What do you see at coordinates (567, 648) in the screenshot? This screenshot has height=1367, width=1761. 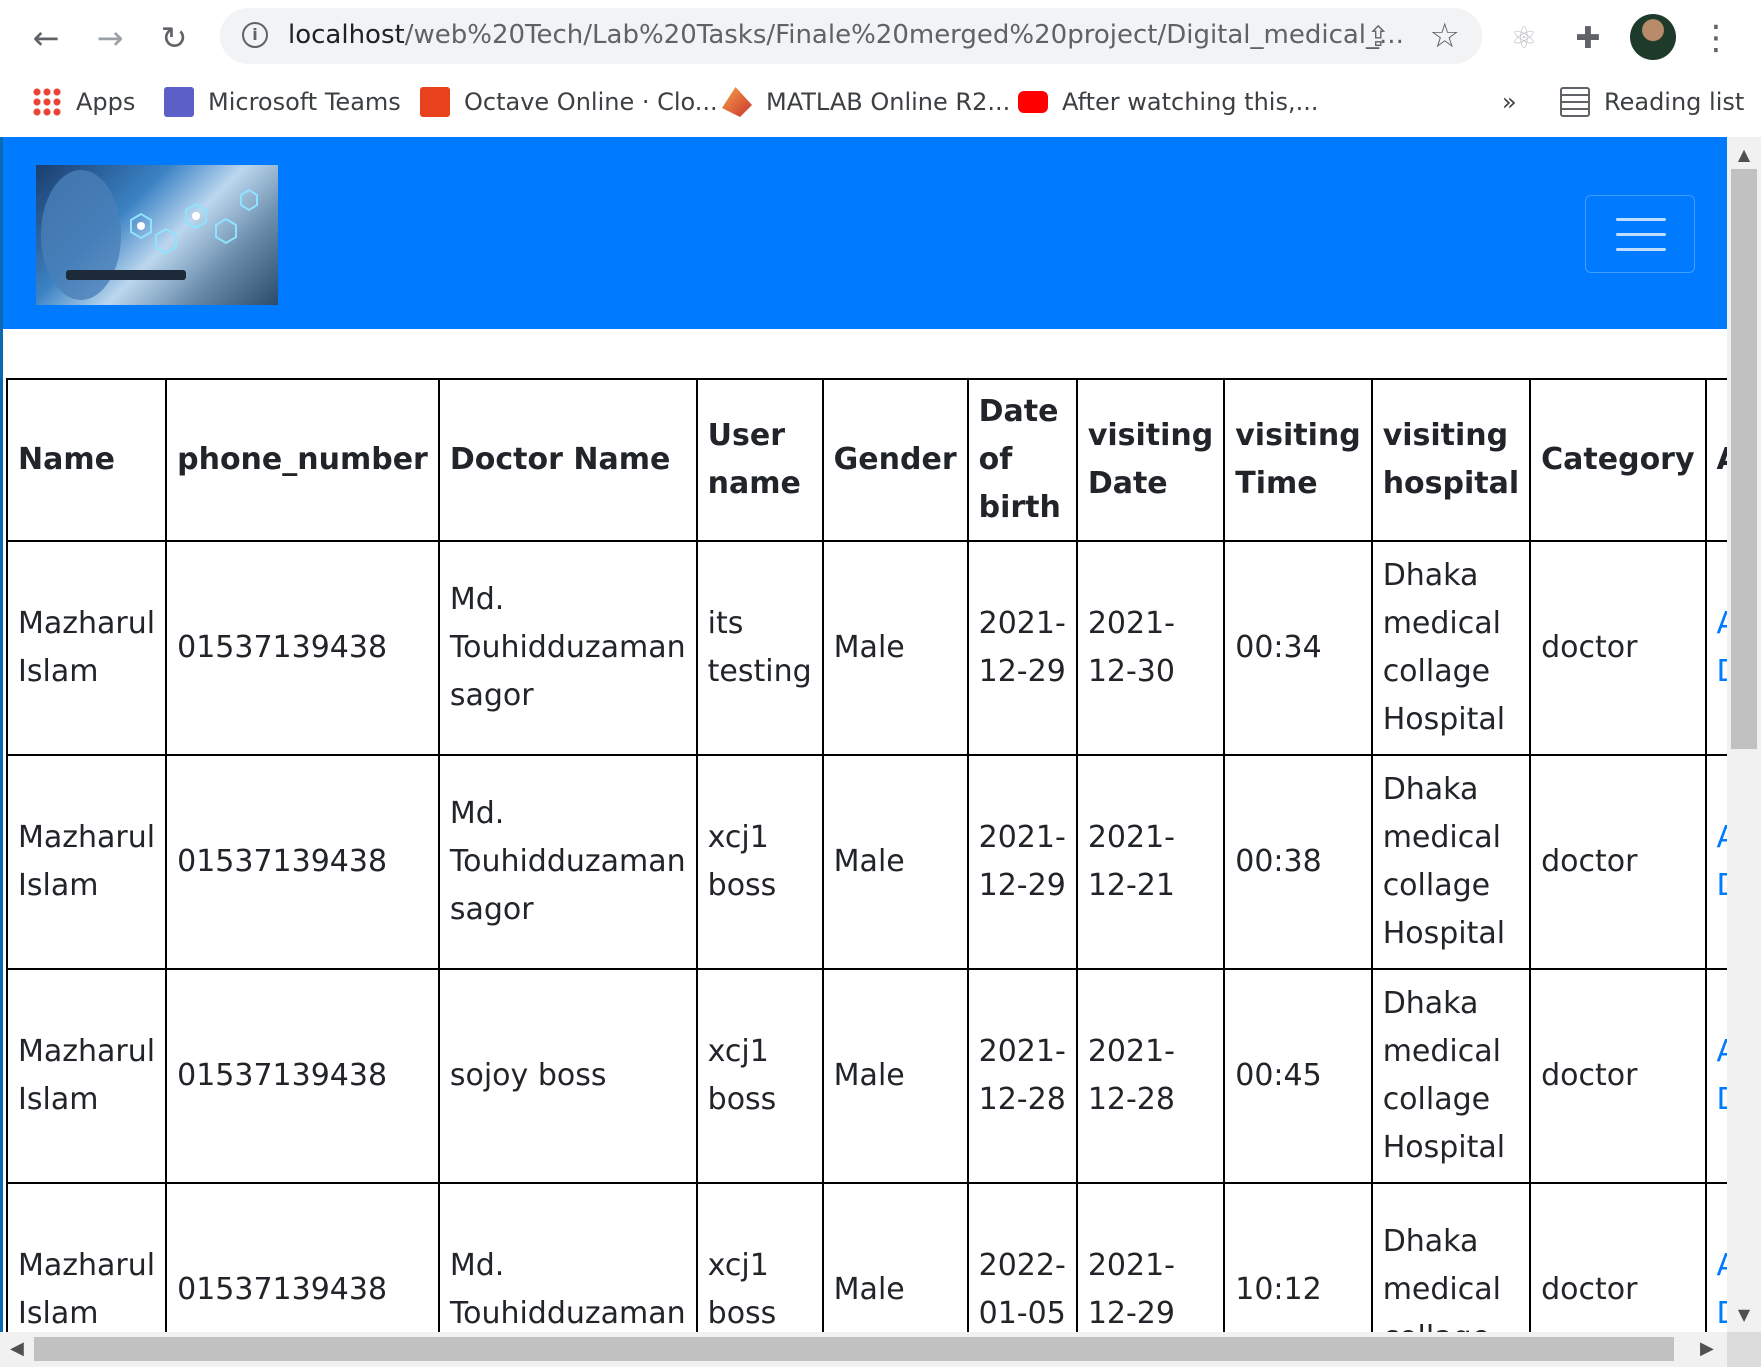 I see `cell-doctor: Md. Touhidduzaman sagor` at bounding box center [567, 648].